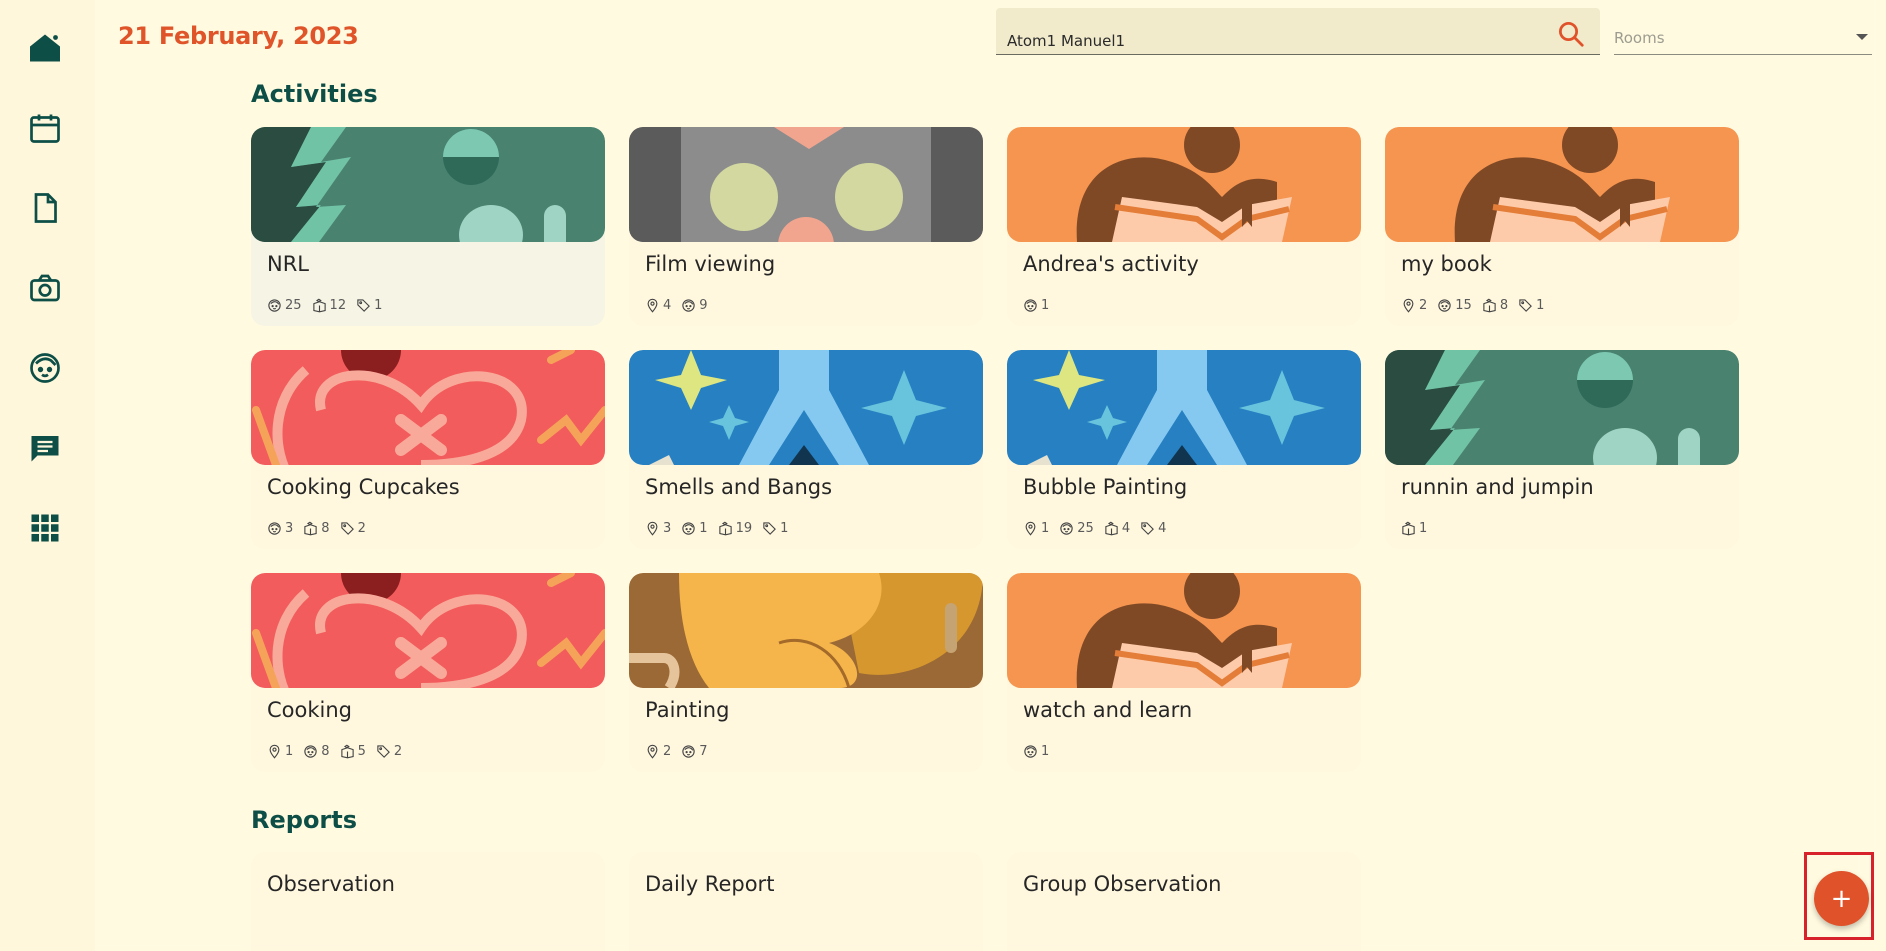 This screenshot has height=951, width=1886. I want to click on activity-stats: 1 25 4 4, so click(1094, 528).